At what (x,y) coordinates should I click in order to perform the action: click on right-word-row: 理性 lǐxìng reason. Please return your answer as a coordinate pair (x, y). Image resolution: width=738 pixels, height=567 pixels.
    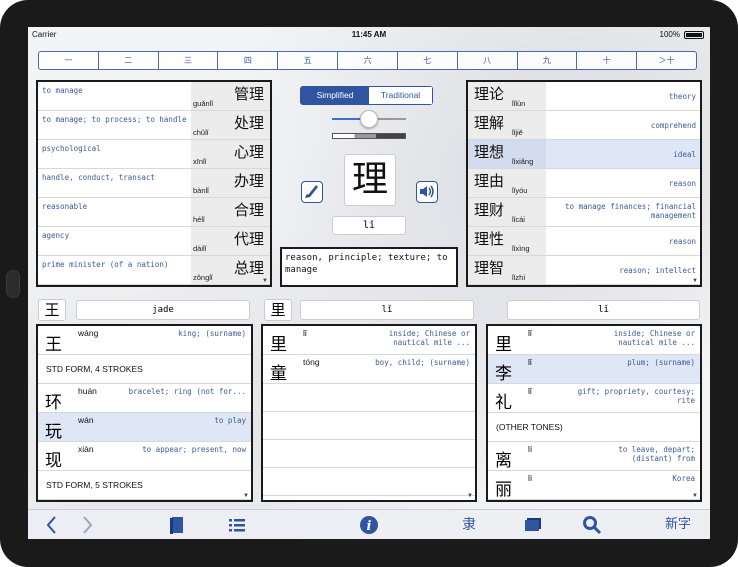
    Looking at the image, I should click on (584, 241).